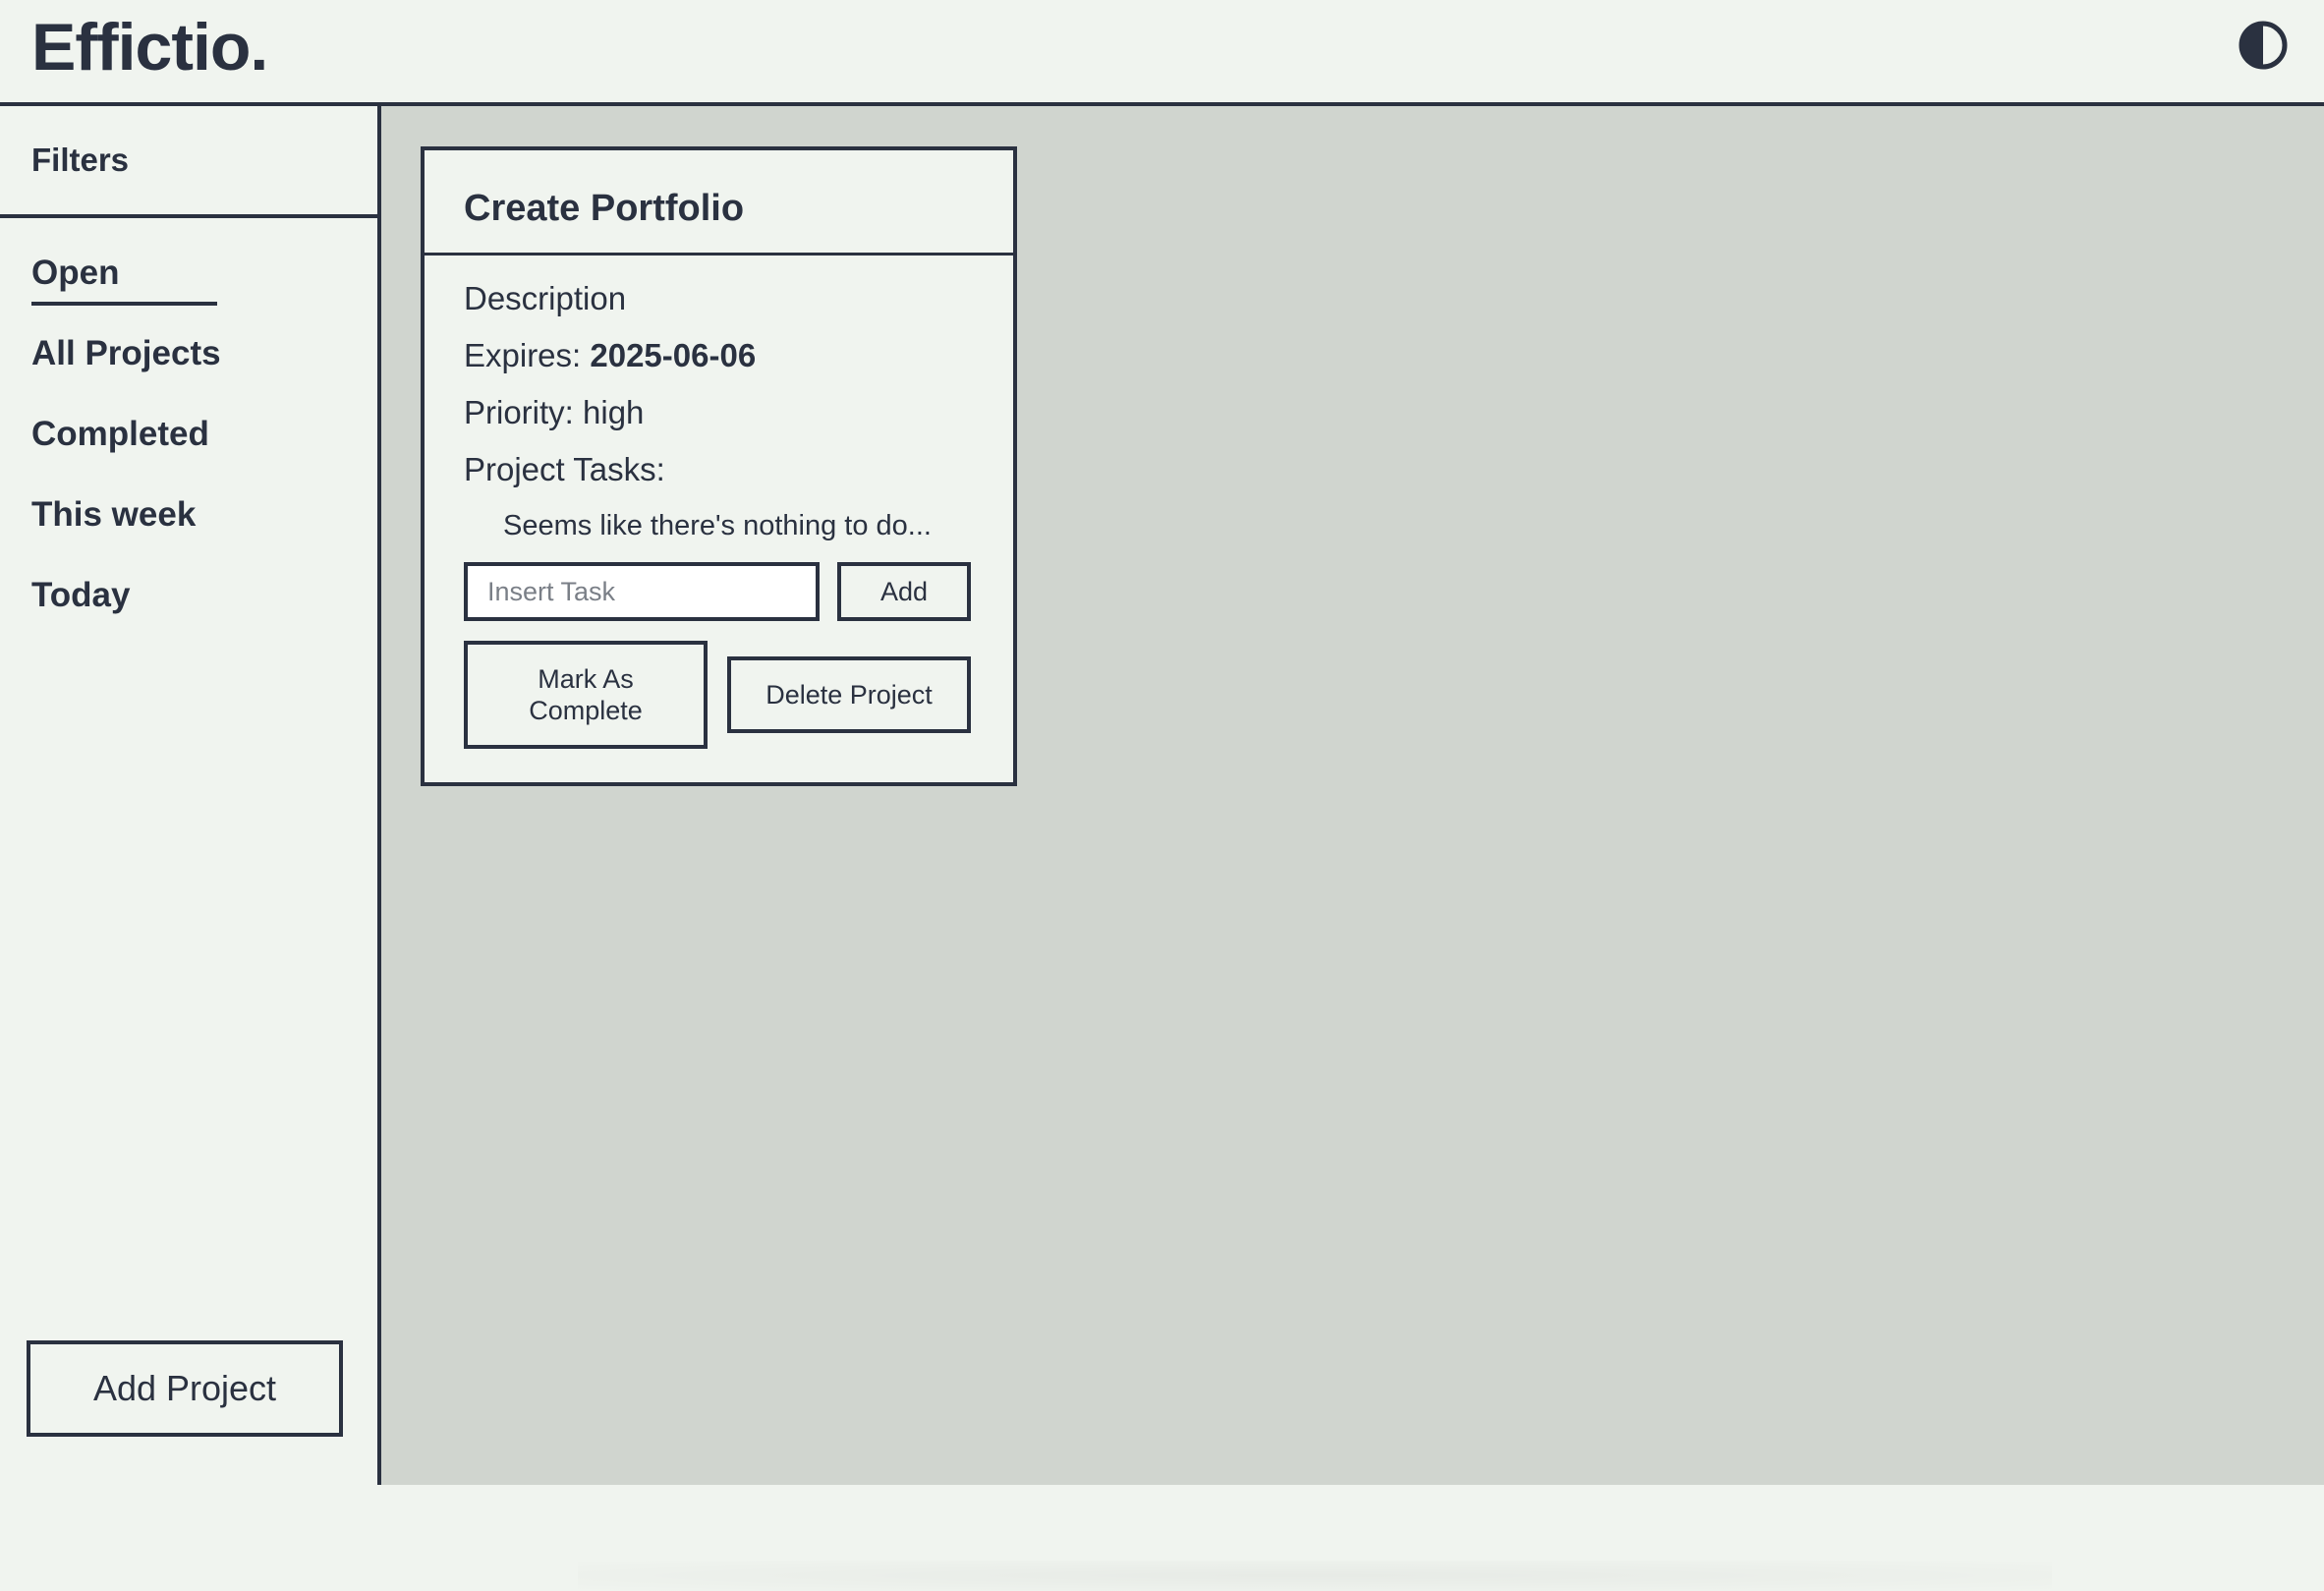  What do you see at coordinates (904, 591) in the screenshot?
I see `add-task-button: Add` at bounding box center [904, 591].